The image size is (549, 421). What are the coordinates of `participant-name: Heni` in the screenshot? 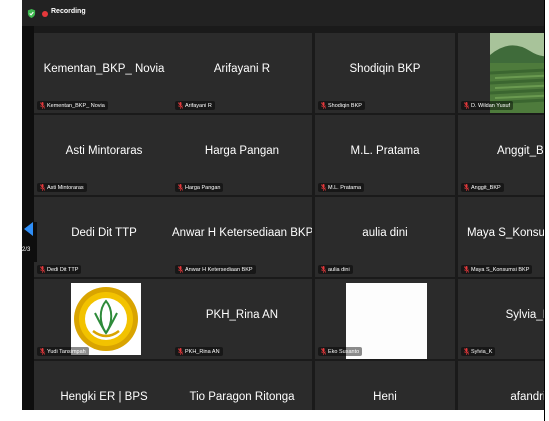 It's located at (385, 397).